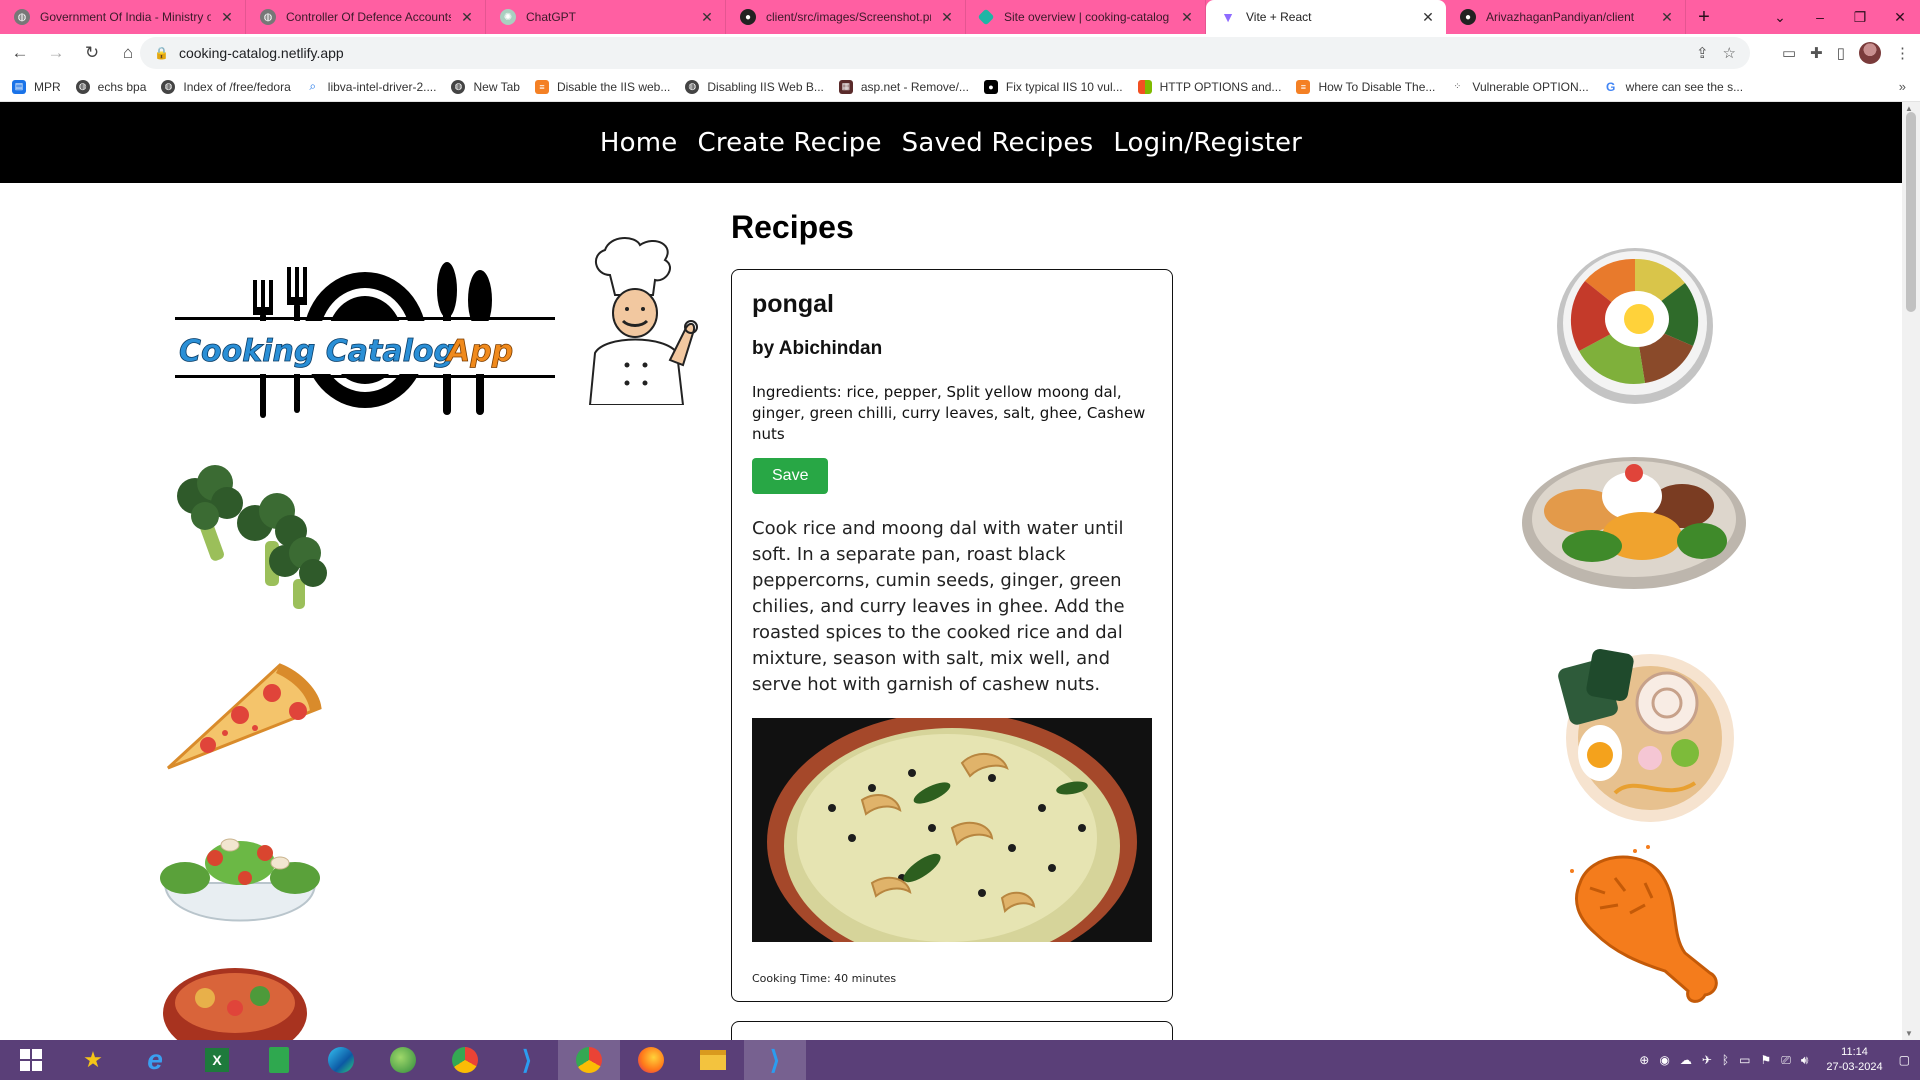 The height and width of the screenshot is (1080, 1920). What do you see at coordinates (639, 143) in the screenshot?
I see `nav-home-link: Home` at bounding box center [639, 143].